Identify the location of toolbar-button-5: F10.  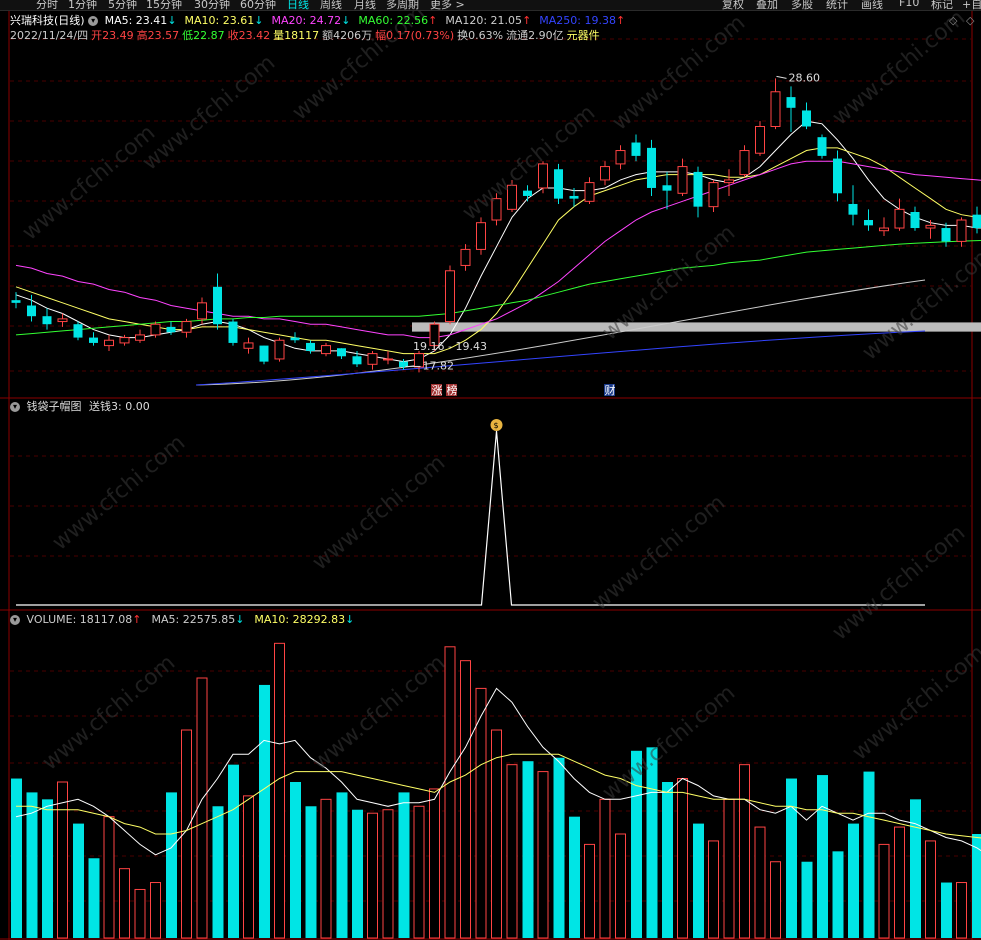
(909, 4).